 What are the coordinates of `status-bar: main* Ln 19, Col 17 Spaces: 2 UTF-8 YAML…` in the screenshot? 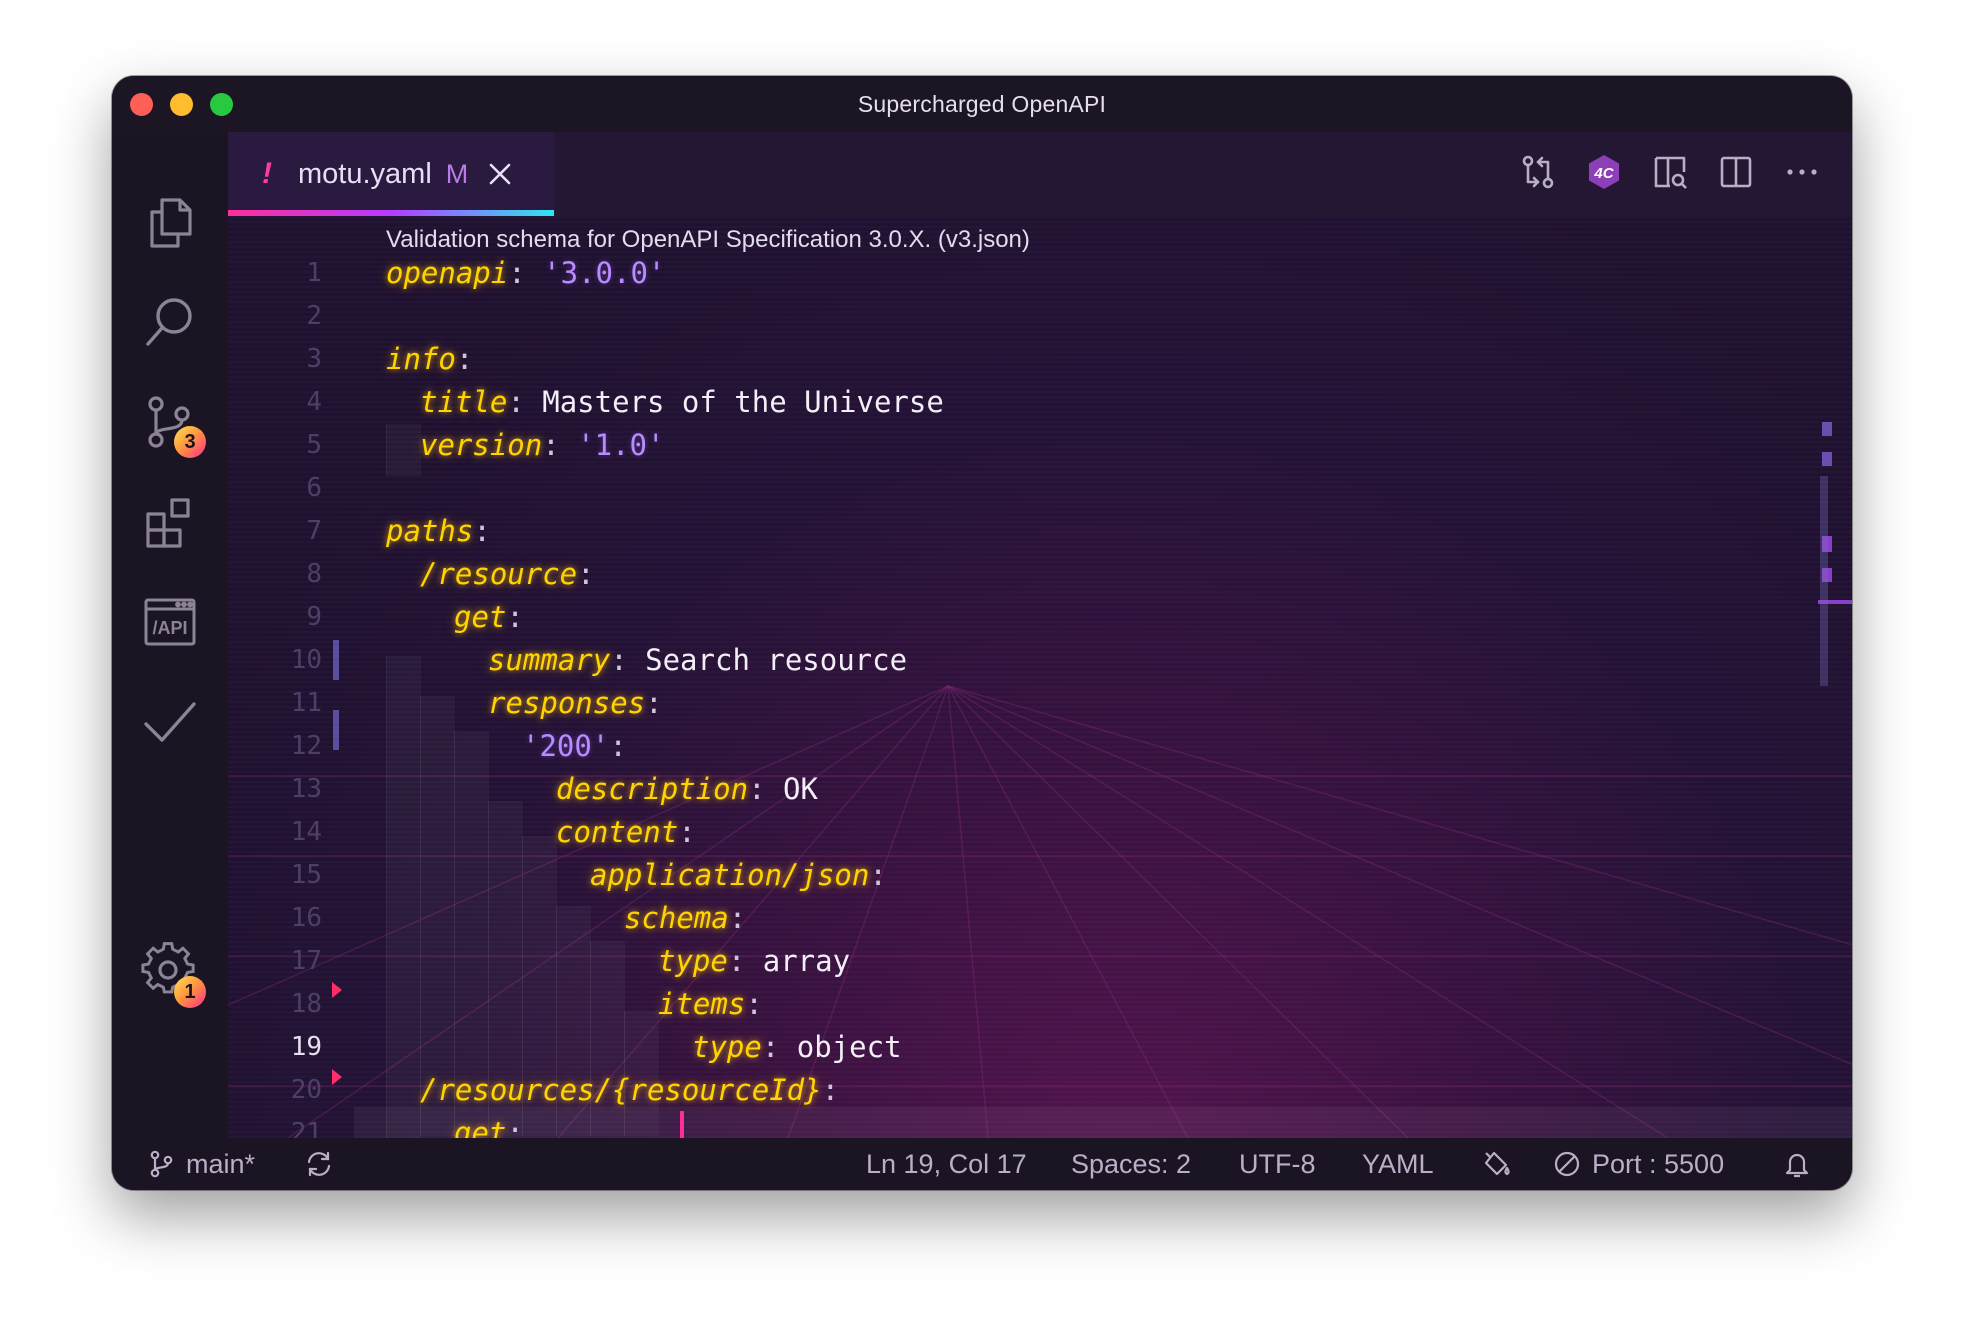 It's located at (982, 1164).